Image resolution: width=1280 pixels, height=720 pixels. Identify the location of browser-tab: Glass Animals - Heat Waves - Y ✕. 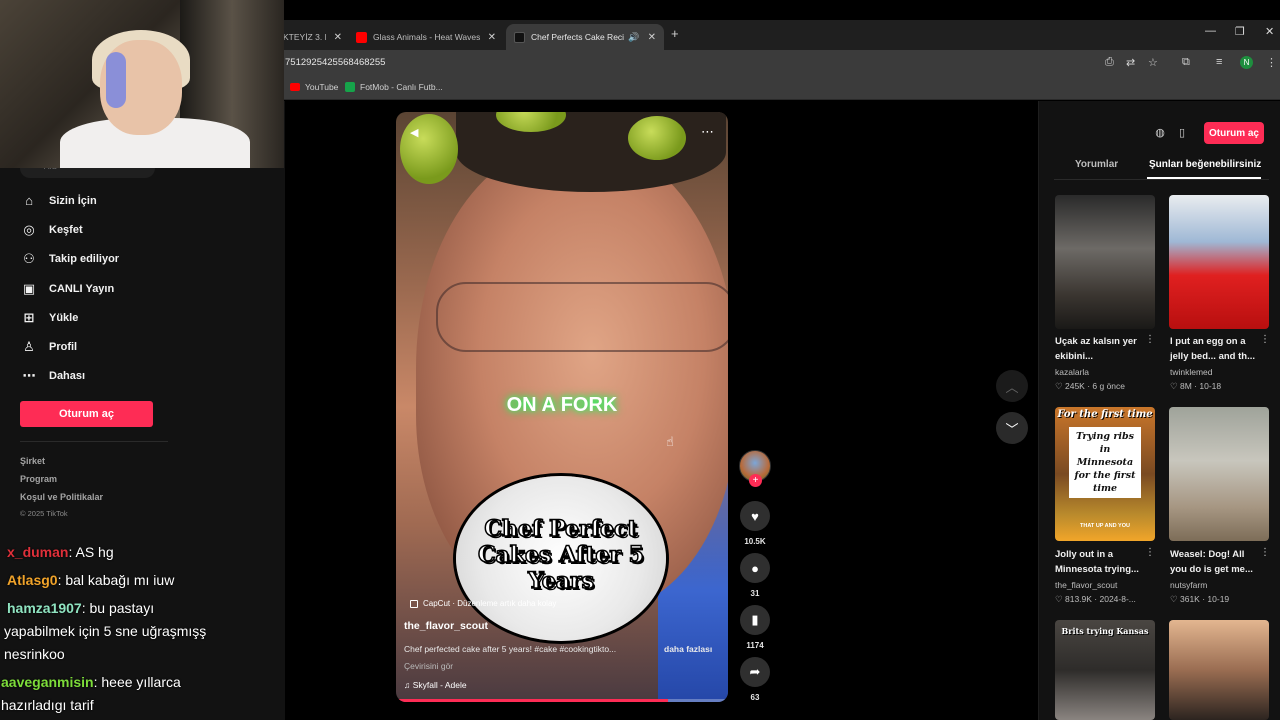
(426, 37).